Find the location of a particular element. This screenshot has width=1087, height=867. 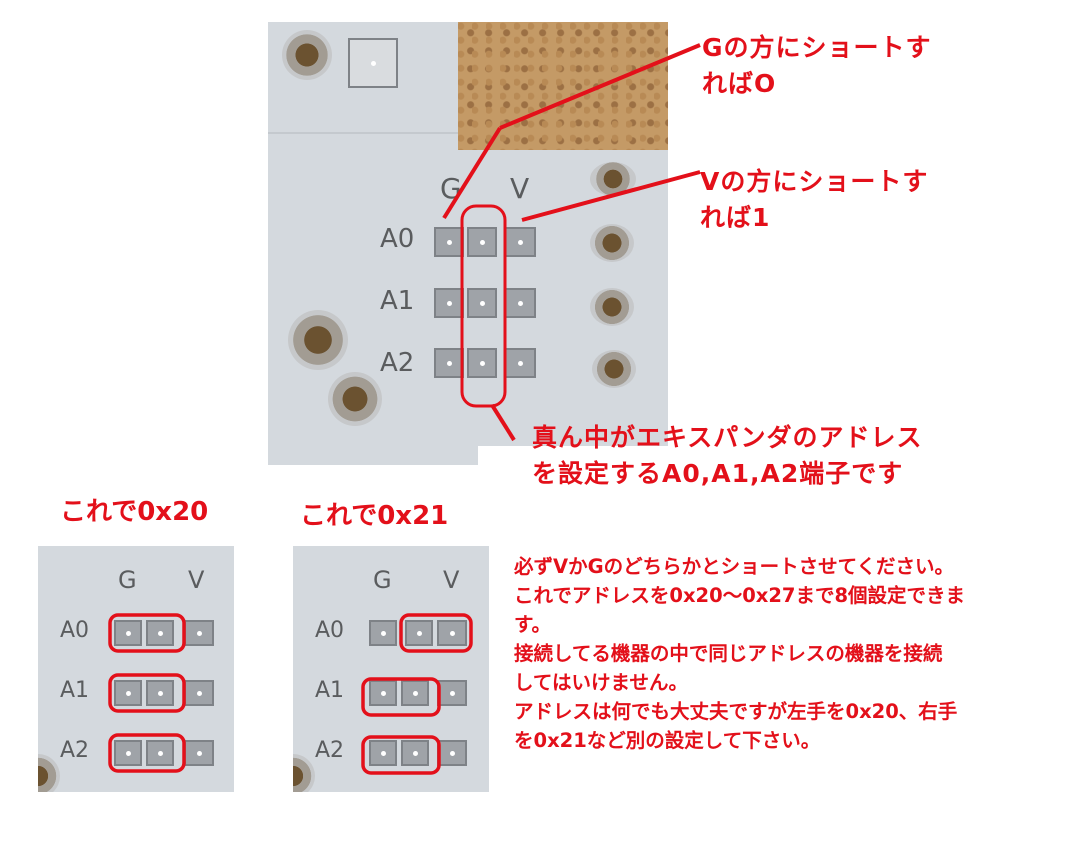

instruction-line: アドレスは何でも大丈夫ですが左手を0x20、右手 is located at coordinates (736, 711).